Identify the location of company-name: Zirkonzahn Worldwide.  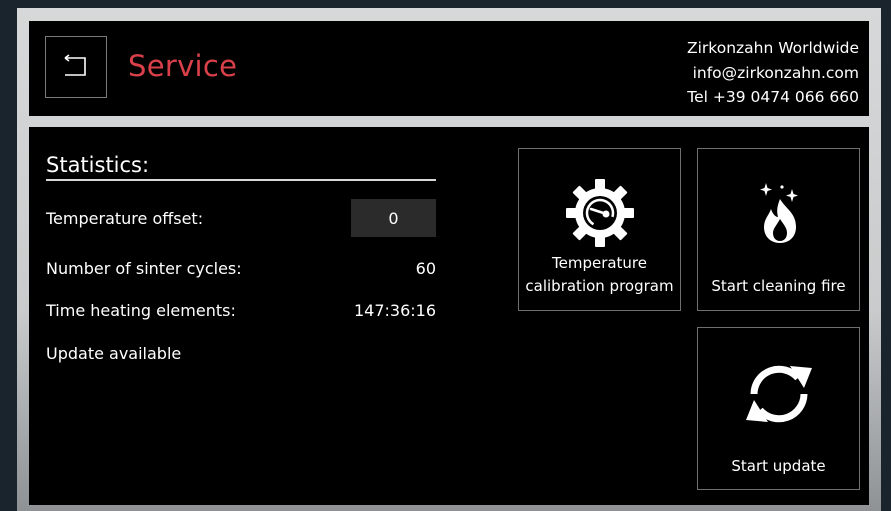
(772, 48).